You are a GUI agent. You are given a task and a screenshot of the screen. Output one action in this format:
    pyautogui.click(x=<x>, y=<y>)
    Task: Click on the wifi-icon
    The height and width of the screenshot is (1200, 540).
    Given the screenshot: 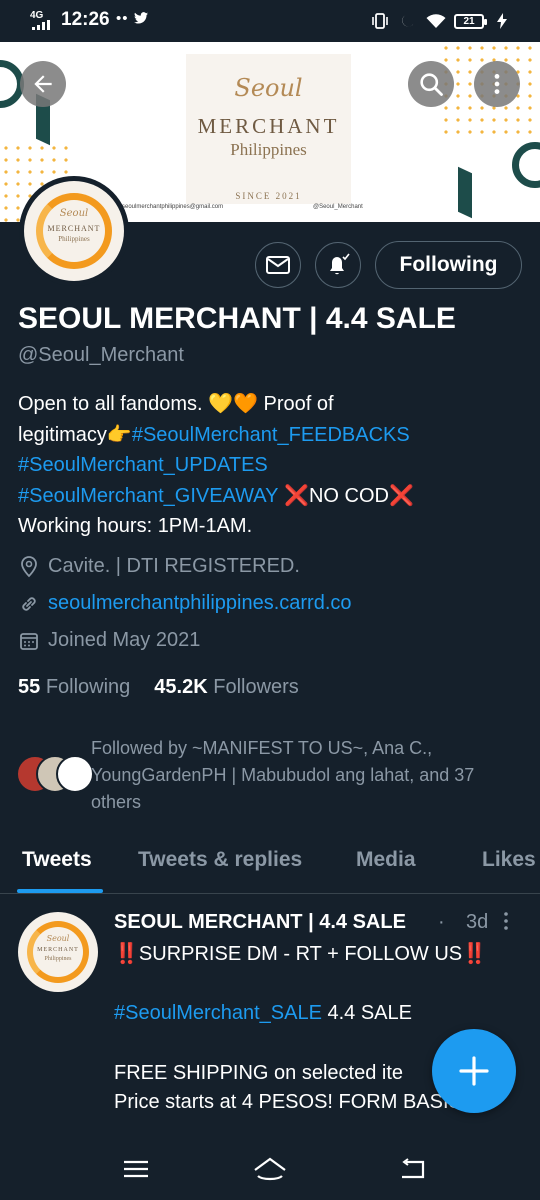 What is the action you would take?
    pyautogui.click(x=436, y=21)
    